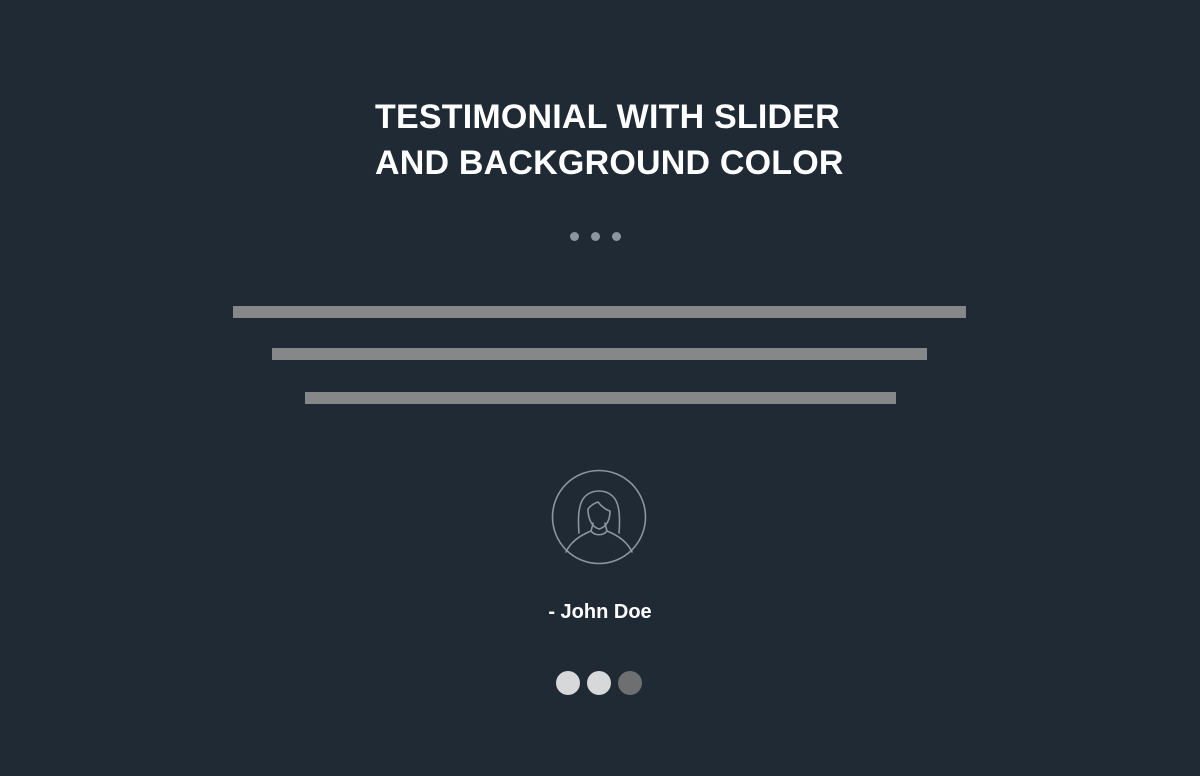  I want to click on slider-pagination, so click(599, 683).